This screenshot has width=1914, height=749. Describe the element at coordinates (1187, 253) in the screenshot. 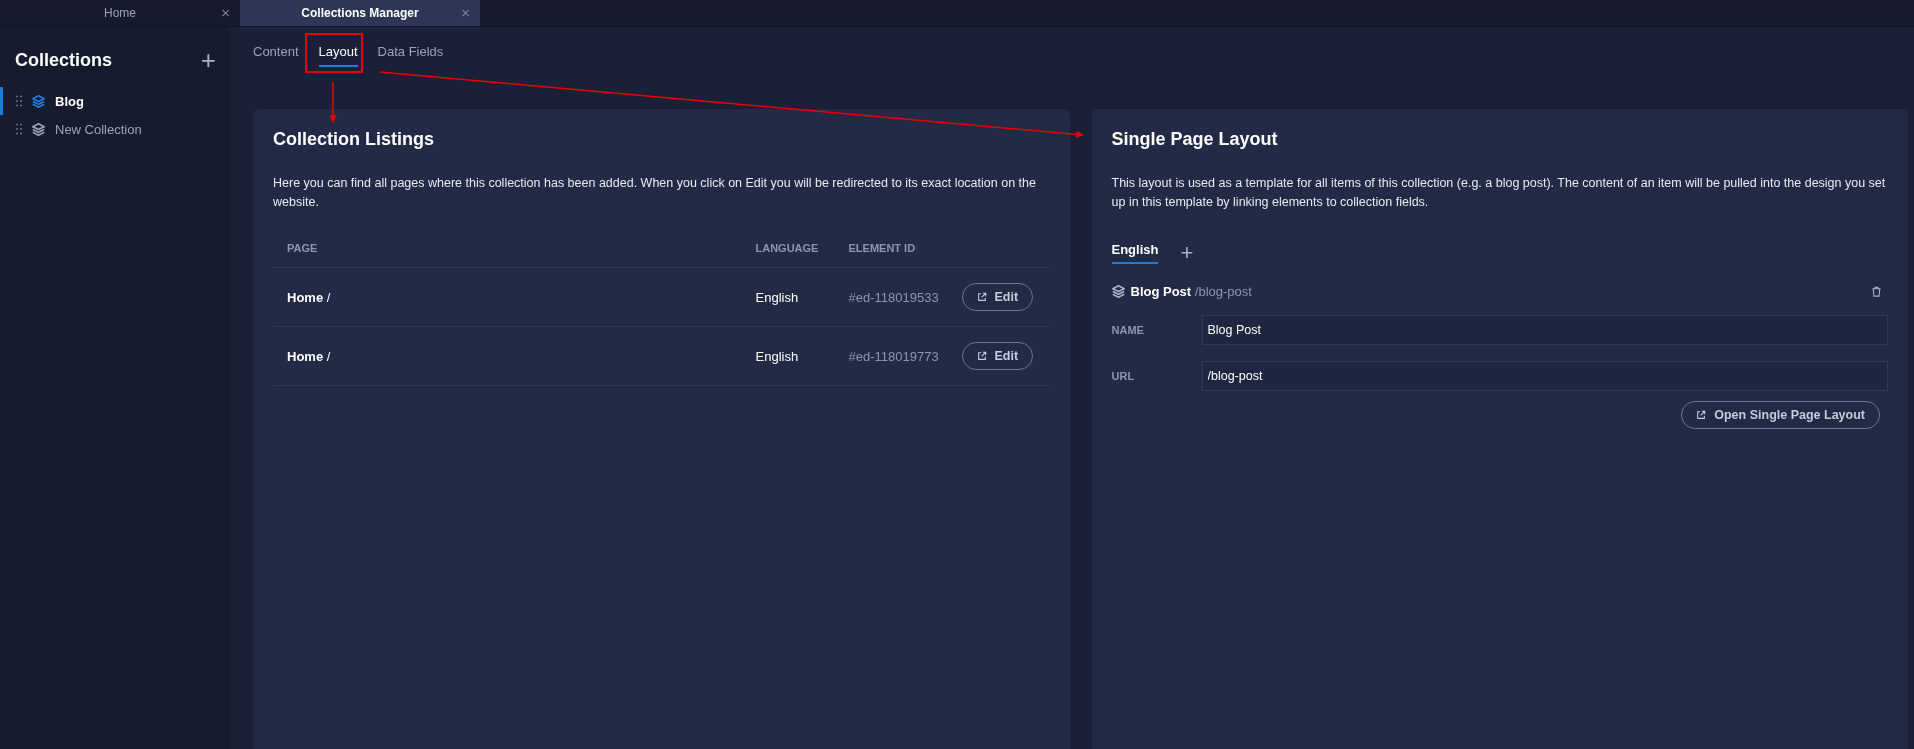

I see `add-language-button: +` at that location.